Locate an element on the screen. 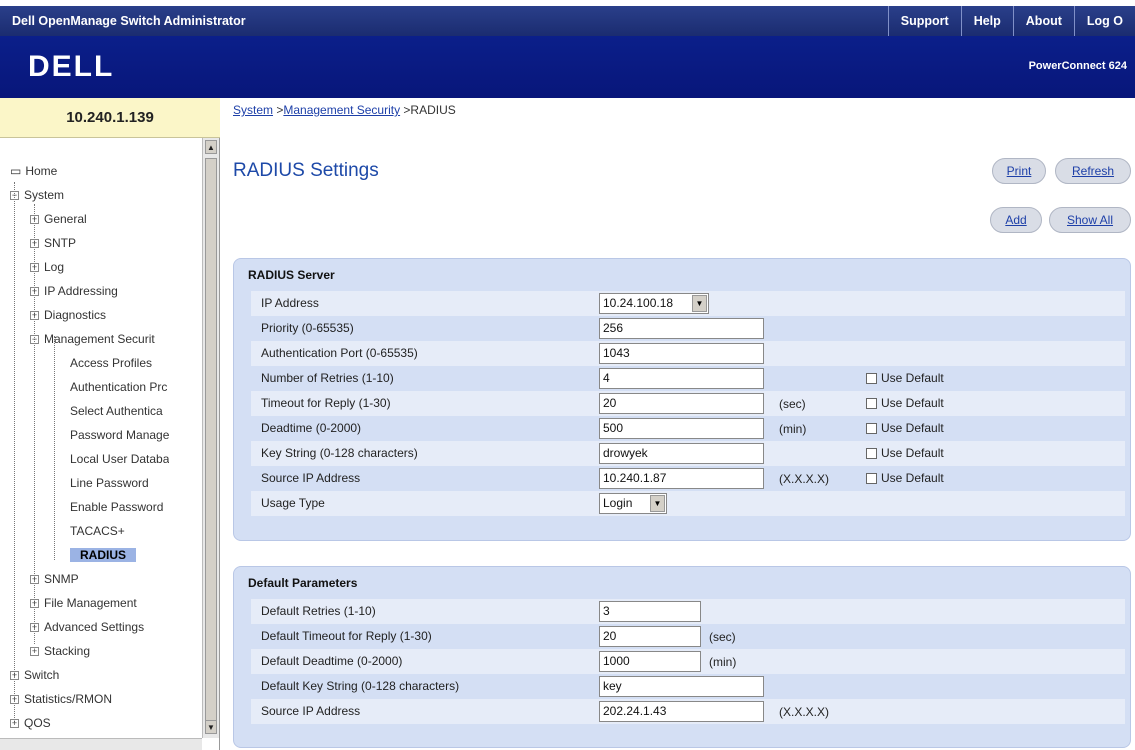  field-select: Login ▼ is located at coordinates (633, 503).